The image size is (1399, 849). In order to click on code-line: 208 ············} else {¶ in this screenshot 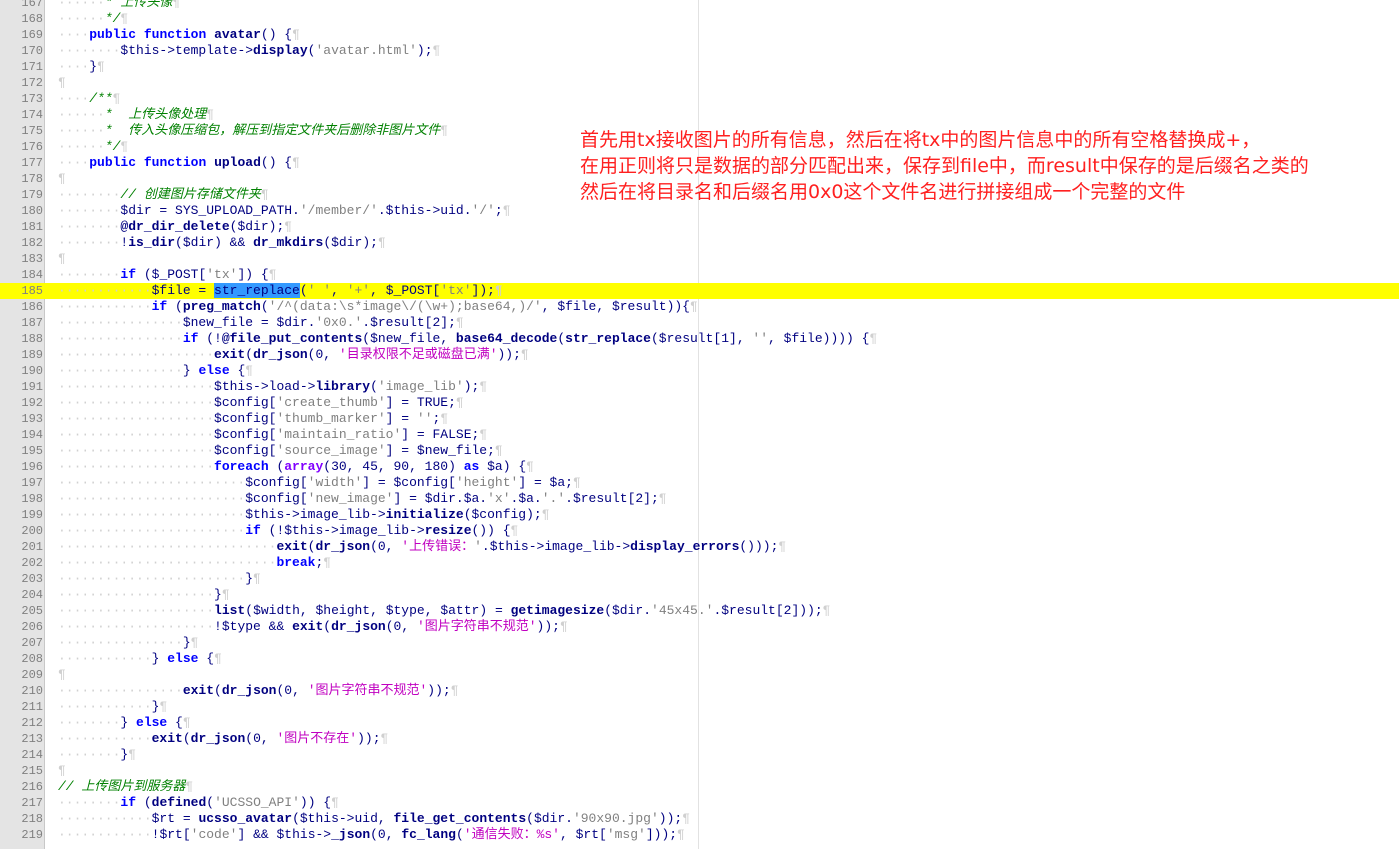, I will do `click(699, 659)`.